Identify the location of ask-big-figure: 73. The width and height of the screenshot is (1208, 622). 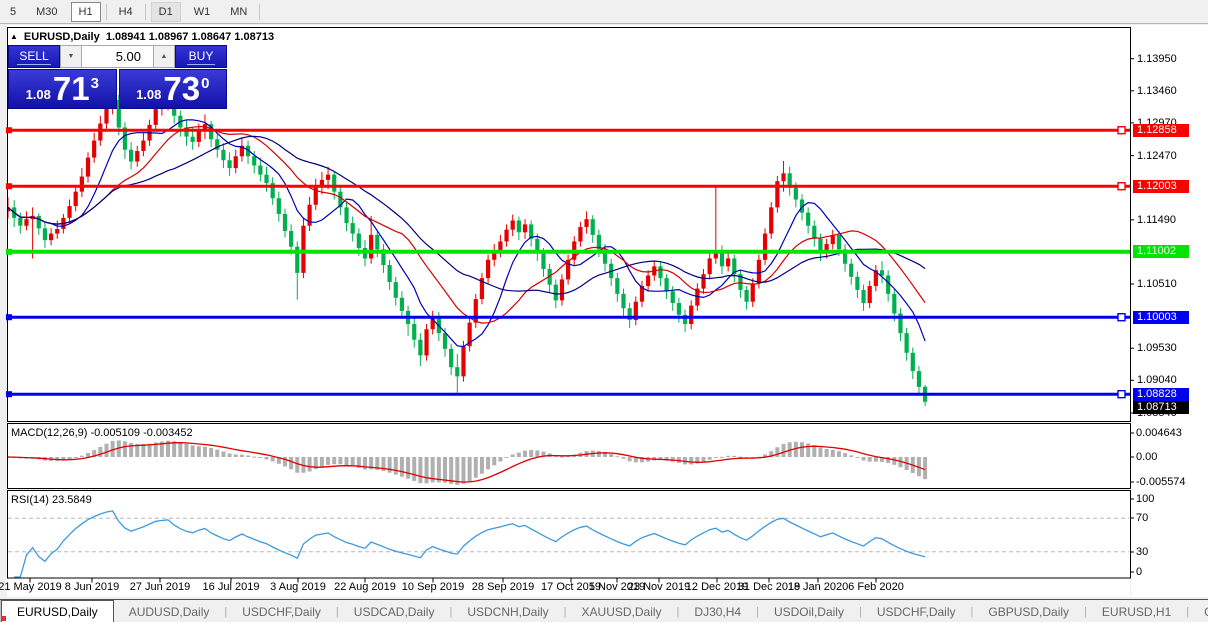
(182, 88).